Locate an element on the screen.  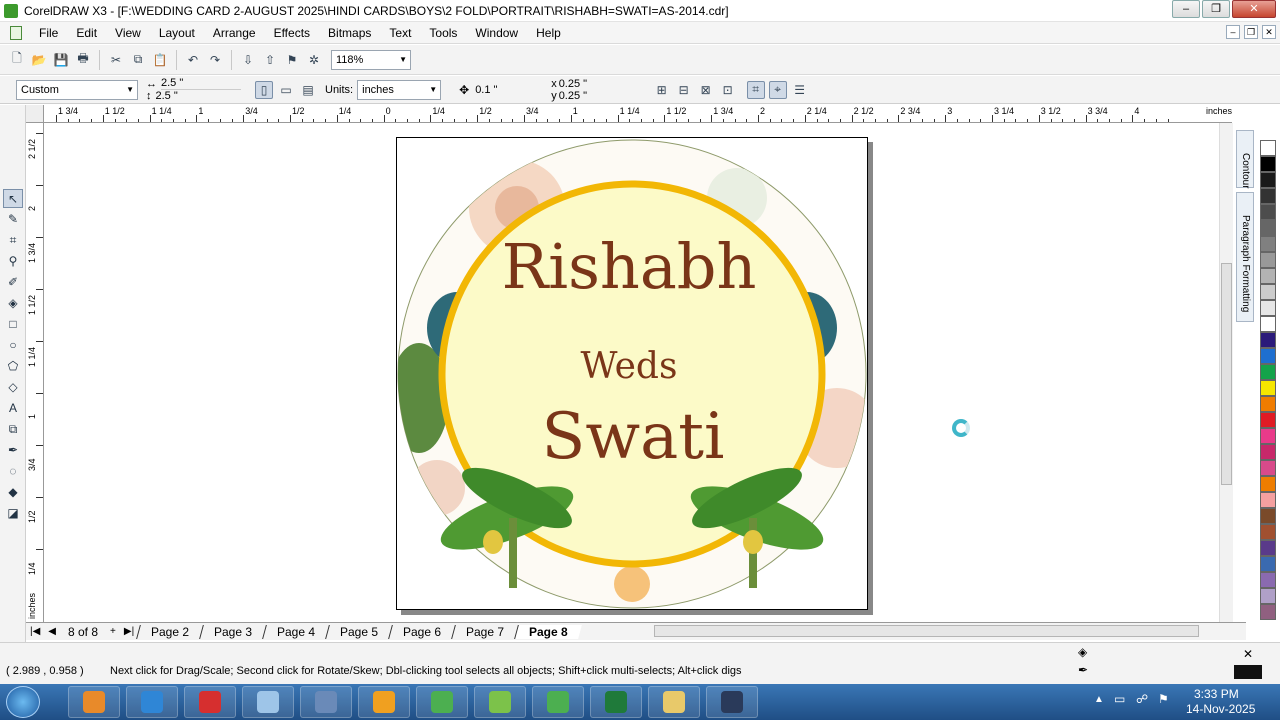
all-pages-button: ▤ is located at coordinates (308, 90).